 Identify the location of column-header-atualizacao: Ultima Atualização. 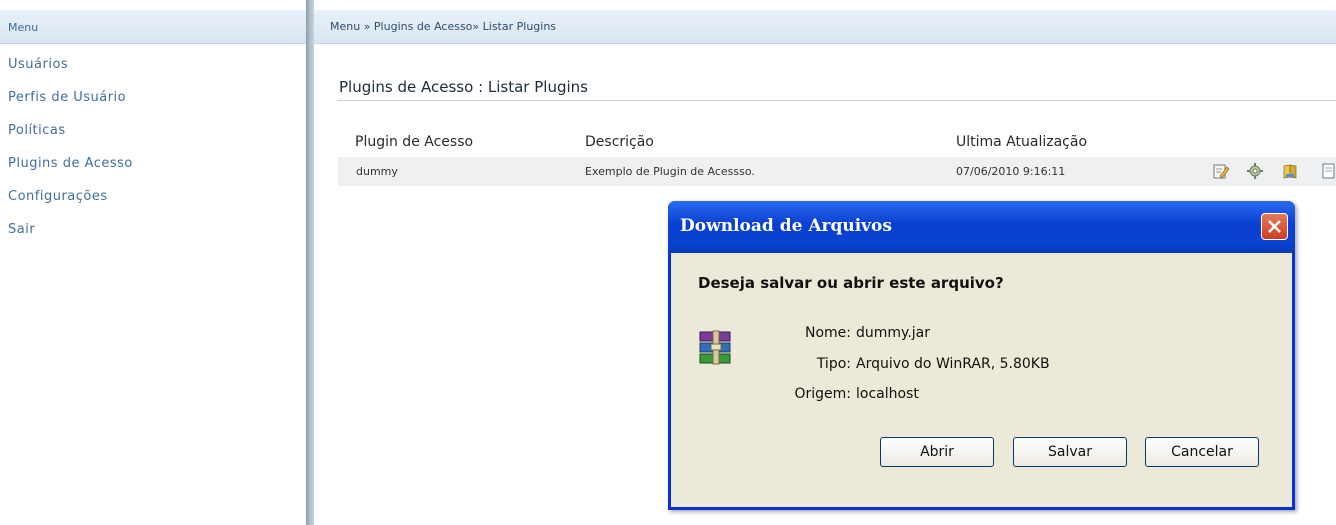
(1022, 142).